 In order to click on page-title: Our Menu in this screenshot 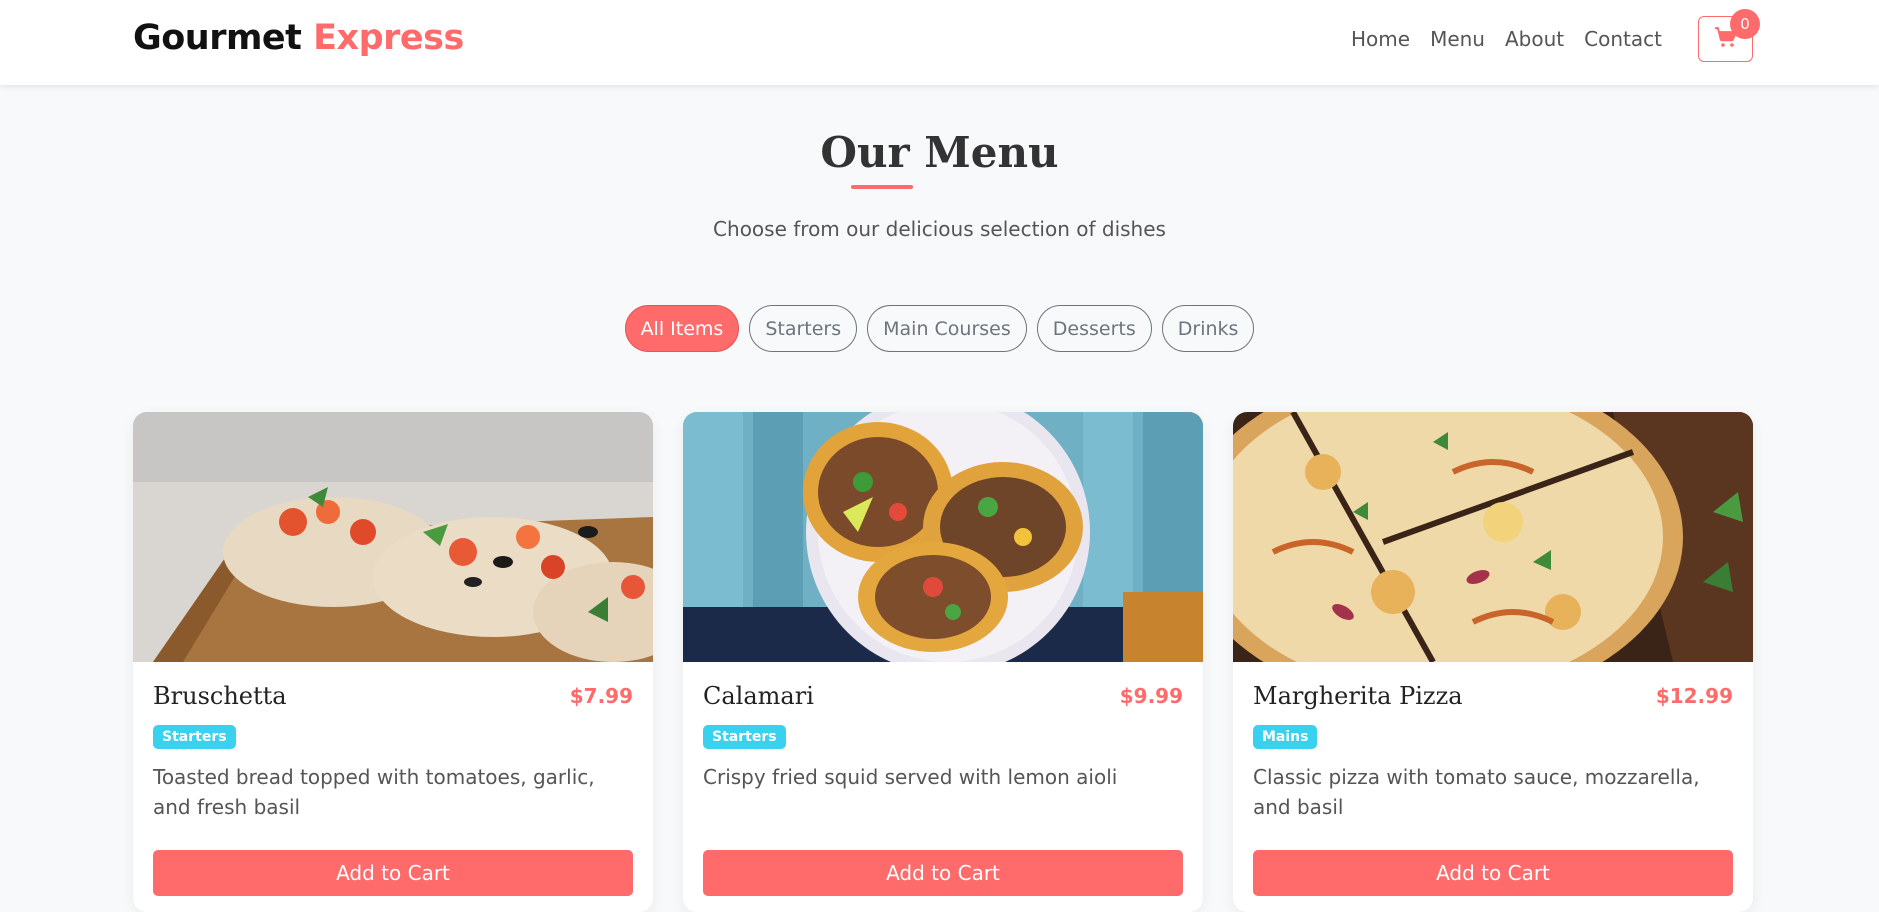, I will do `click(939, 152)`.